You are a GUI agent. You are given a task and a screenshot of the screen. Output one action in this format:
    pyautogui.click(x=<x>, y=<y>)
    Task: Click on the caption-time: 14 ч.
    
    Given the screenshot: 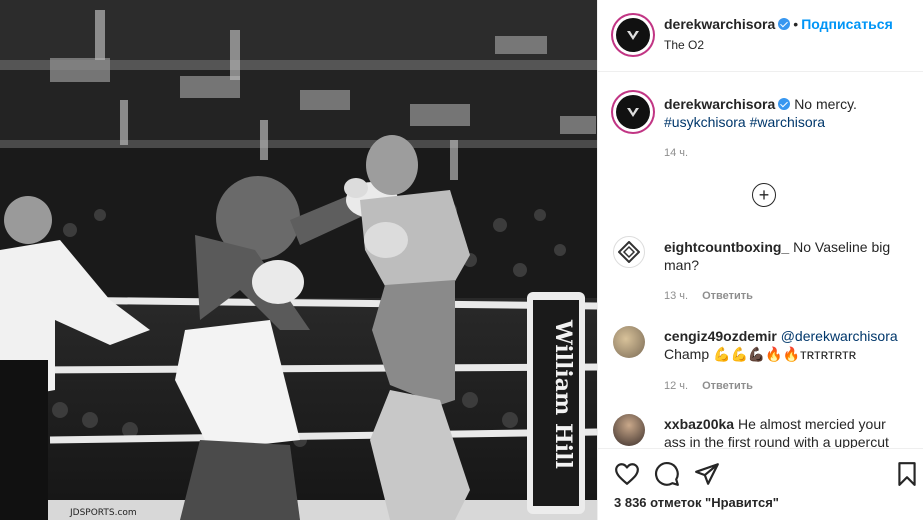 What is the action you would take?
    pyautogui.click(x=676, y=153)
    